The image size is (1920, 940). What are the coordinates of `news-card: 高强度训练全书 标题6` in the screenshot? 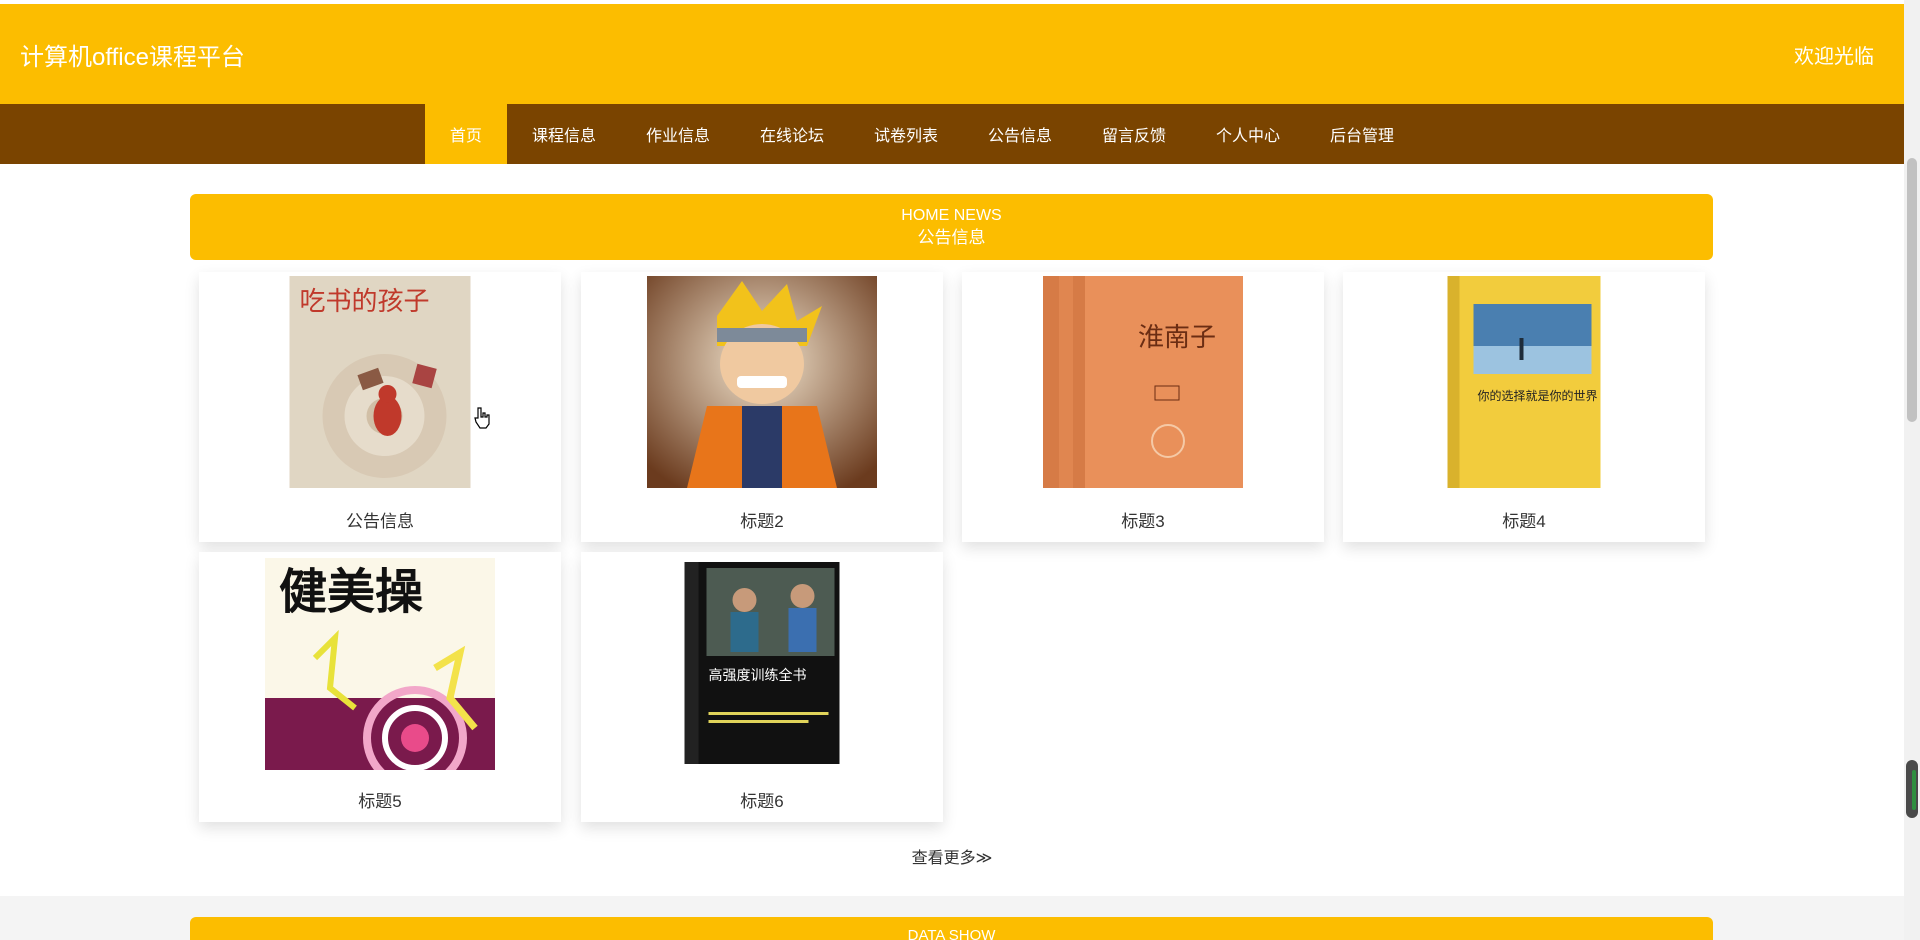 It's located at (762, 687).